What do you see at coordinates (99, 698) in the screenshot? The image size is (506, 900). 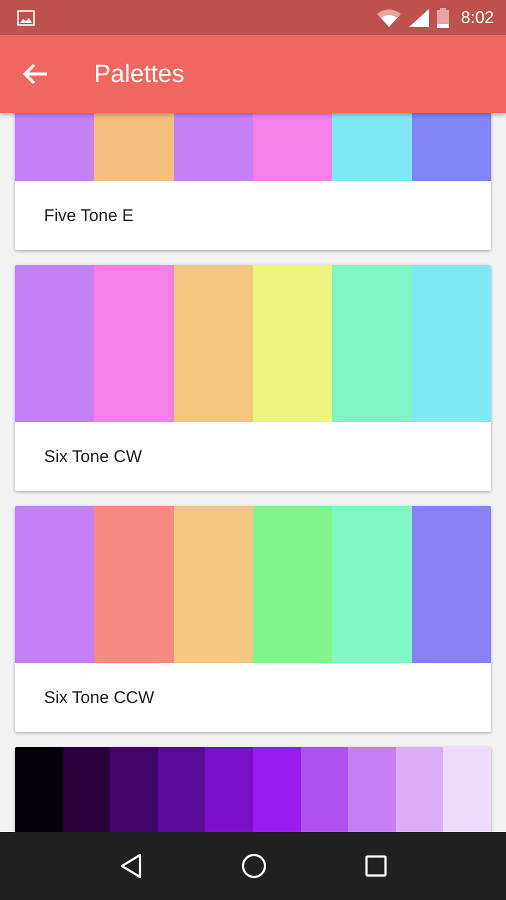 I see `palette-name: Six Tone CCW` at bounding box center [99, 698].